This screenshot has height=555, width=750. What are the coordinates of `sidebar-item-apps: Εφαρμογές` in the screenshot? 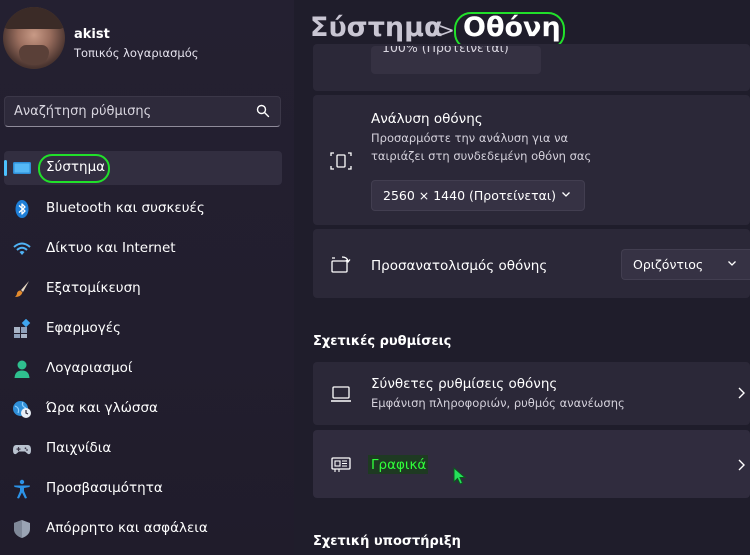 It's located at (143, 329).